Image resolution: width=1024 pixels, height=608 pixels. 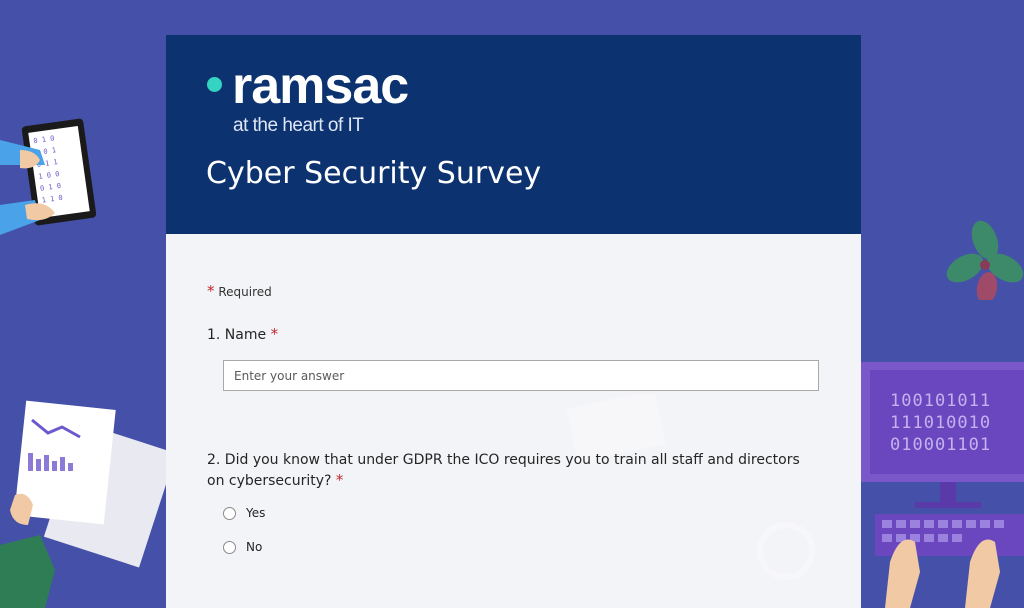 I want to click on brand-logo-dot-icon, so click(x=214, y=84).